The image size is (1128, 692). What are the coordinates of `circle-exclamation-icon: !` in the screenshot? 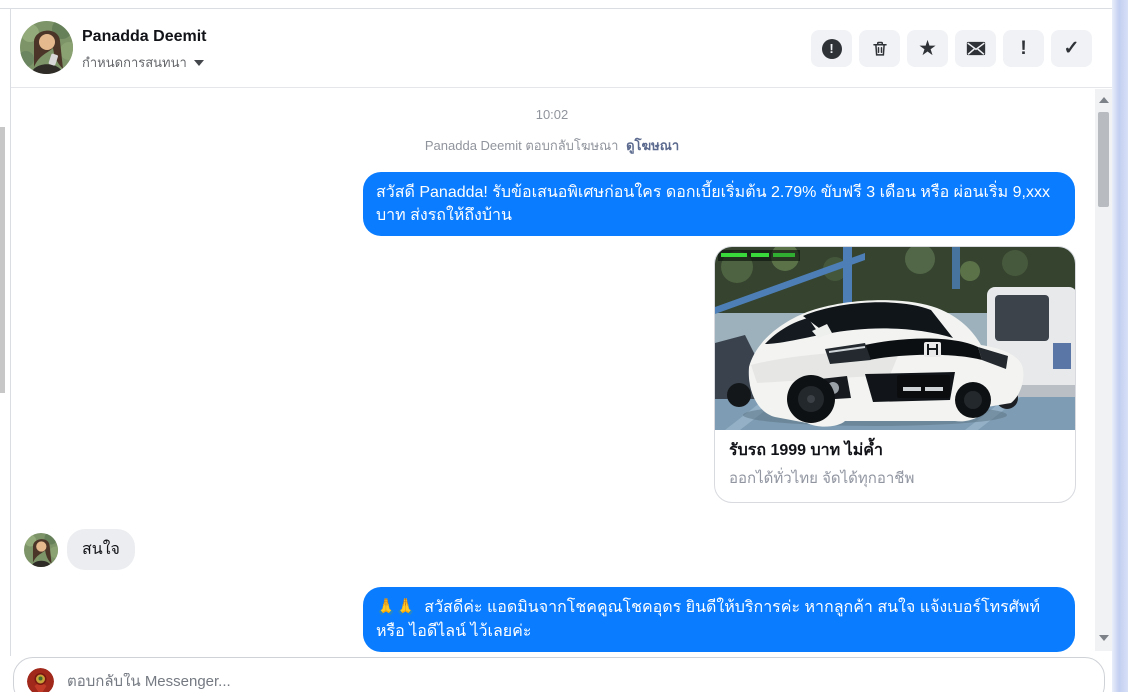 It's located at (831, 48).